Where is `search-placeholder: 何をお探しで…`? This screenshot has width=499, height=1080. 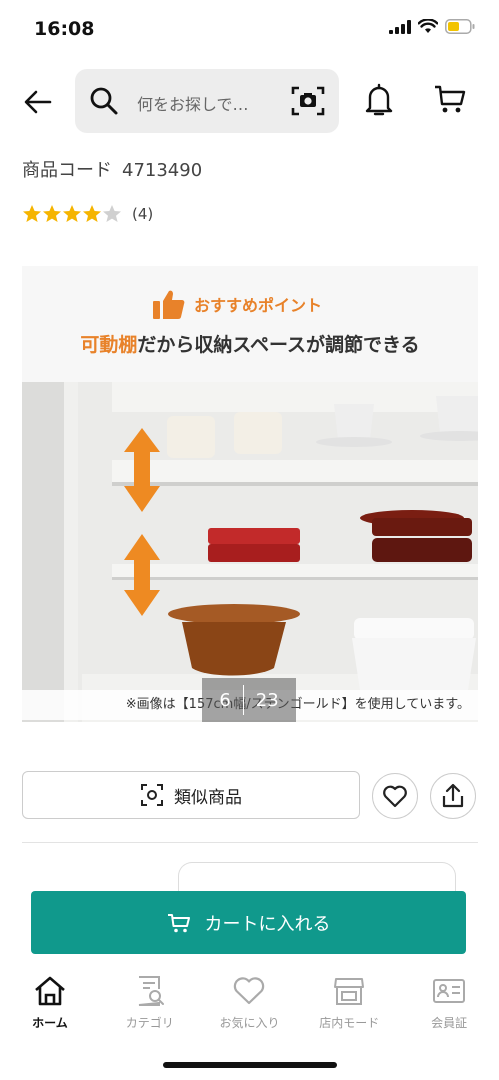 search-placeholder: 何をお探しで… is located at coordinates (193, 104).